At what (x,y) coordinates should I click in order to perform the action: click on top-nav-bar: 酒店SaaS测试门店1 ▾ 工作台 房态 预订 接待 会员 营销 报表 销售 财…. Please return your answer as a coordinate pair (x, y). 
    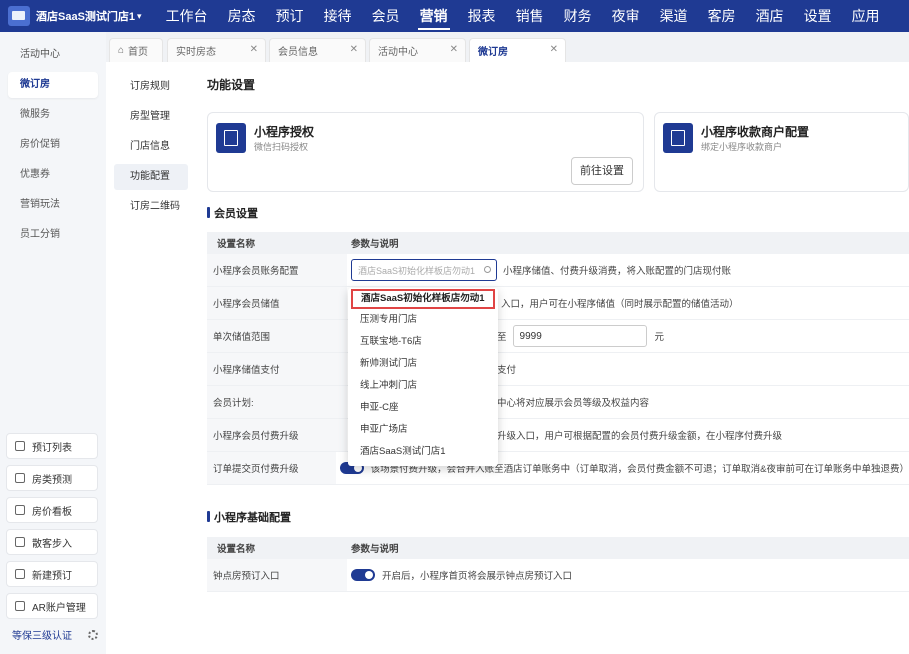
    Looking at the image, I should click on (454, 16).